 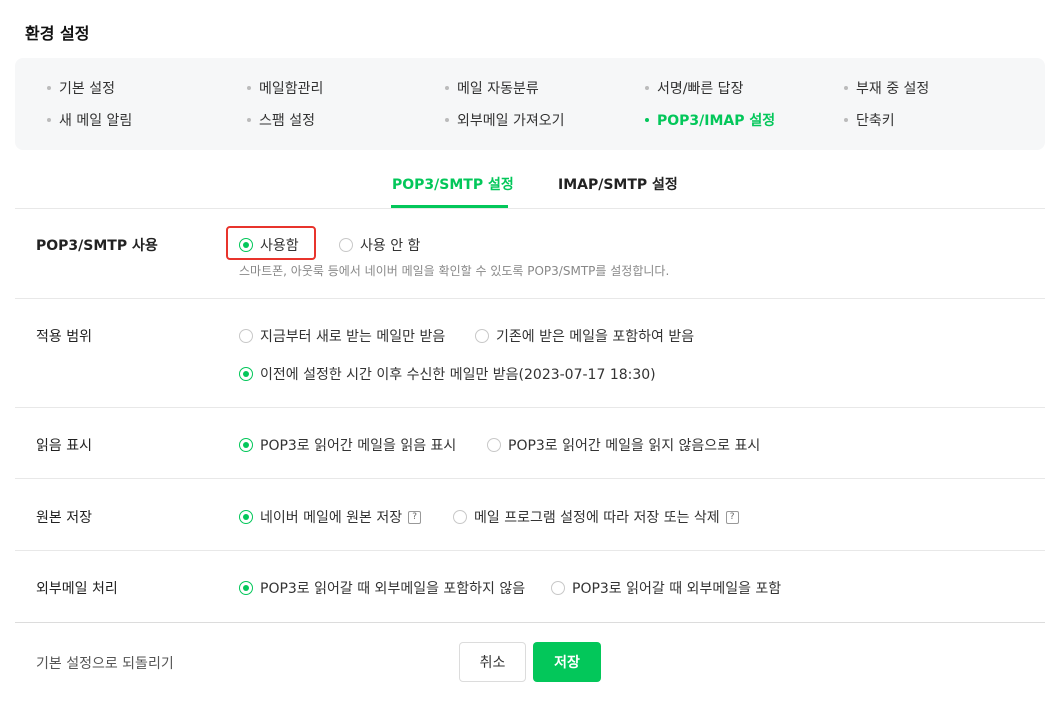 What do you see at coordinates (492, 88) in the screenshot?
I see `menu-item-auto-classify: 메일 자동분류` at bounding box center [492, 88].